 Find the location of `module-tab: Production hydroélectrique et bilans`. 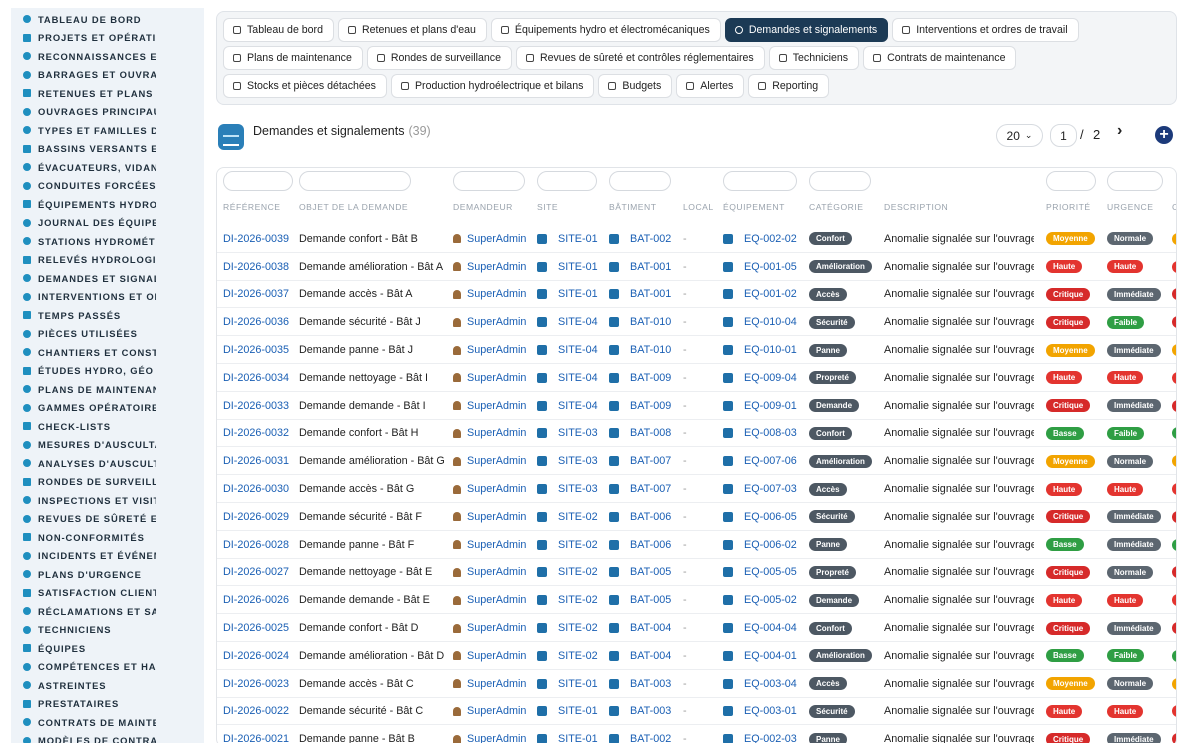

module-tab: Production hydroélectrique et bilans is located at coordinates (492, 86).